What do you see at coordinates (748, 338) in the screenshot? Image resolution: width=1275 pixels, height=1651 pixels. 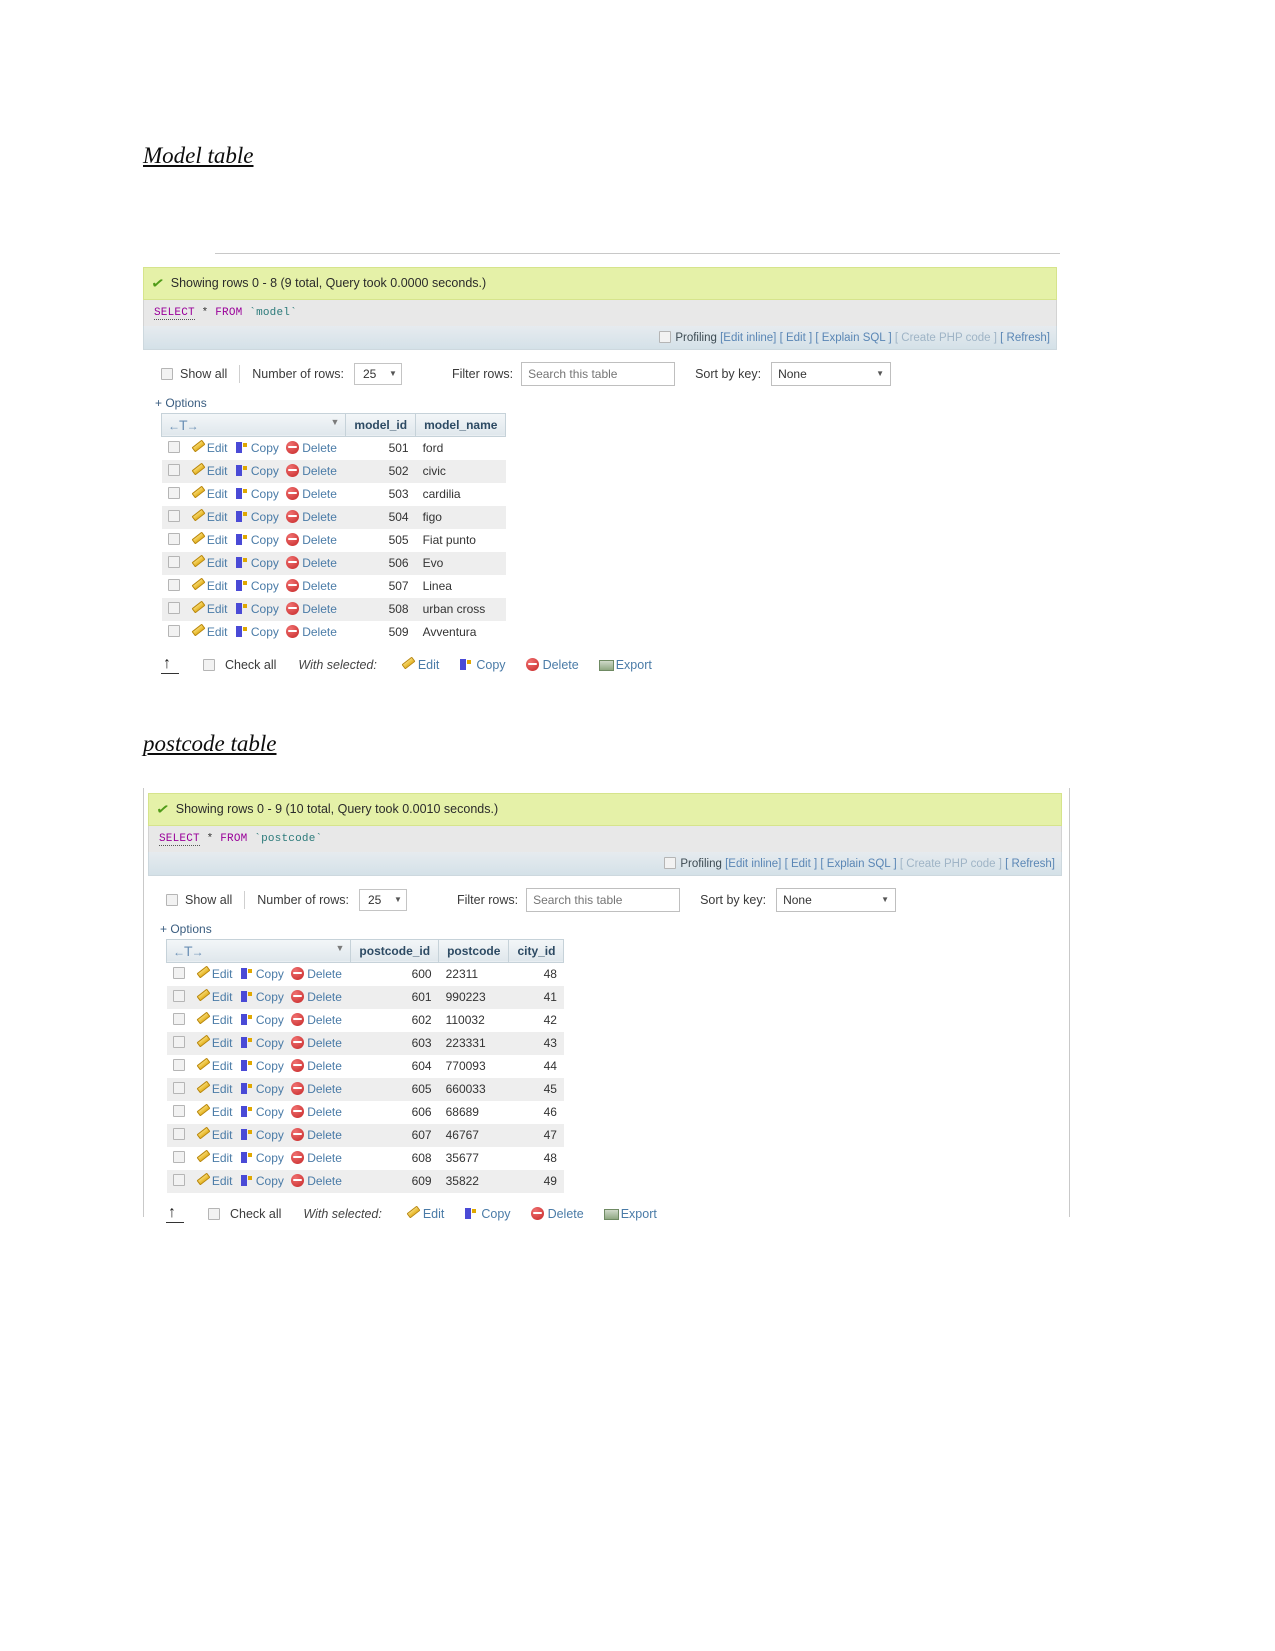 I see `edit-inline-link: [Edit inline]` at bounding box center [748, 338].